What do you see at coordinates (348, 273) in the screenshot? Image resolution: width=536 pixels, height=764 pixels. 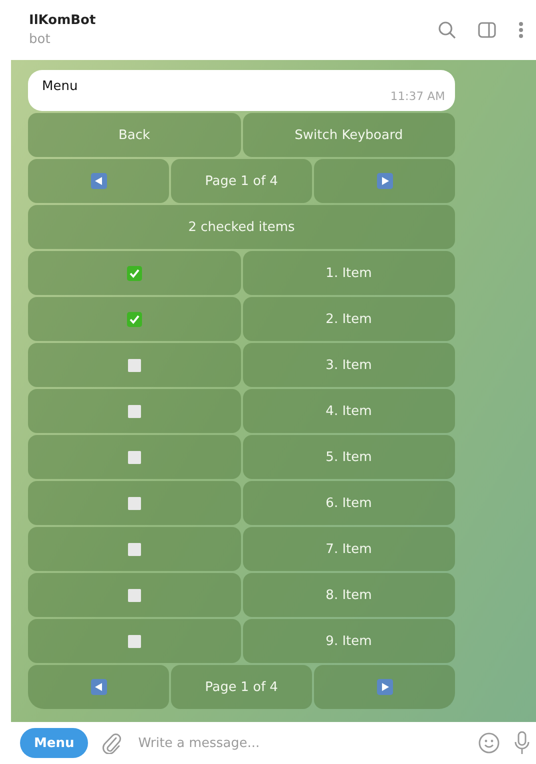 I see `keyboard-button: 1. Item` at bounding box center [348, 273].